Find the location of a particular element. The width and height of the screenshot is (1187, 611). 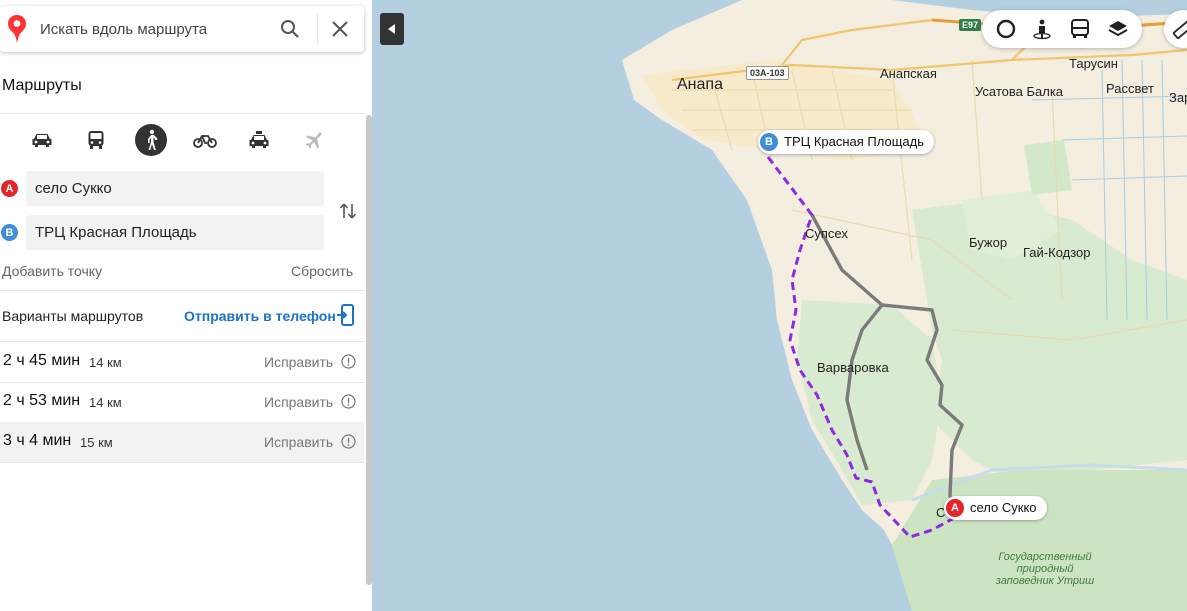

marker-a-icon: A is located at coordinates (955, 508).